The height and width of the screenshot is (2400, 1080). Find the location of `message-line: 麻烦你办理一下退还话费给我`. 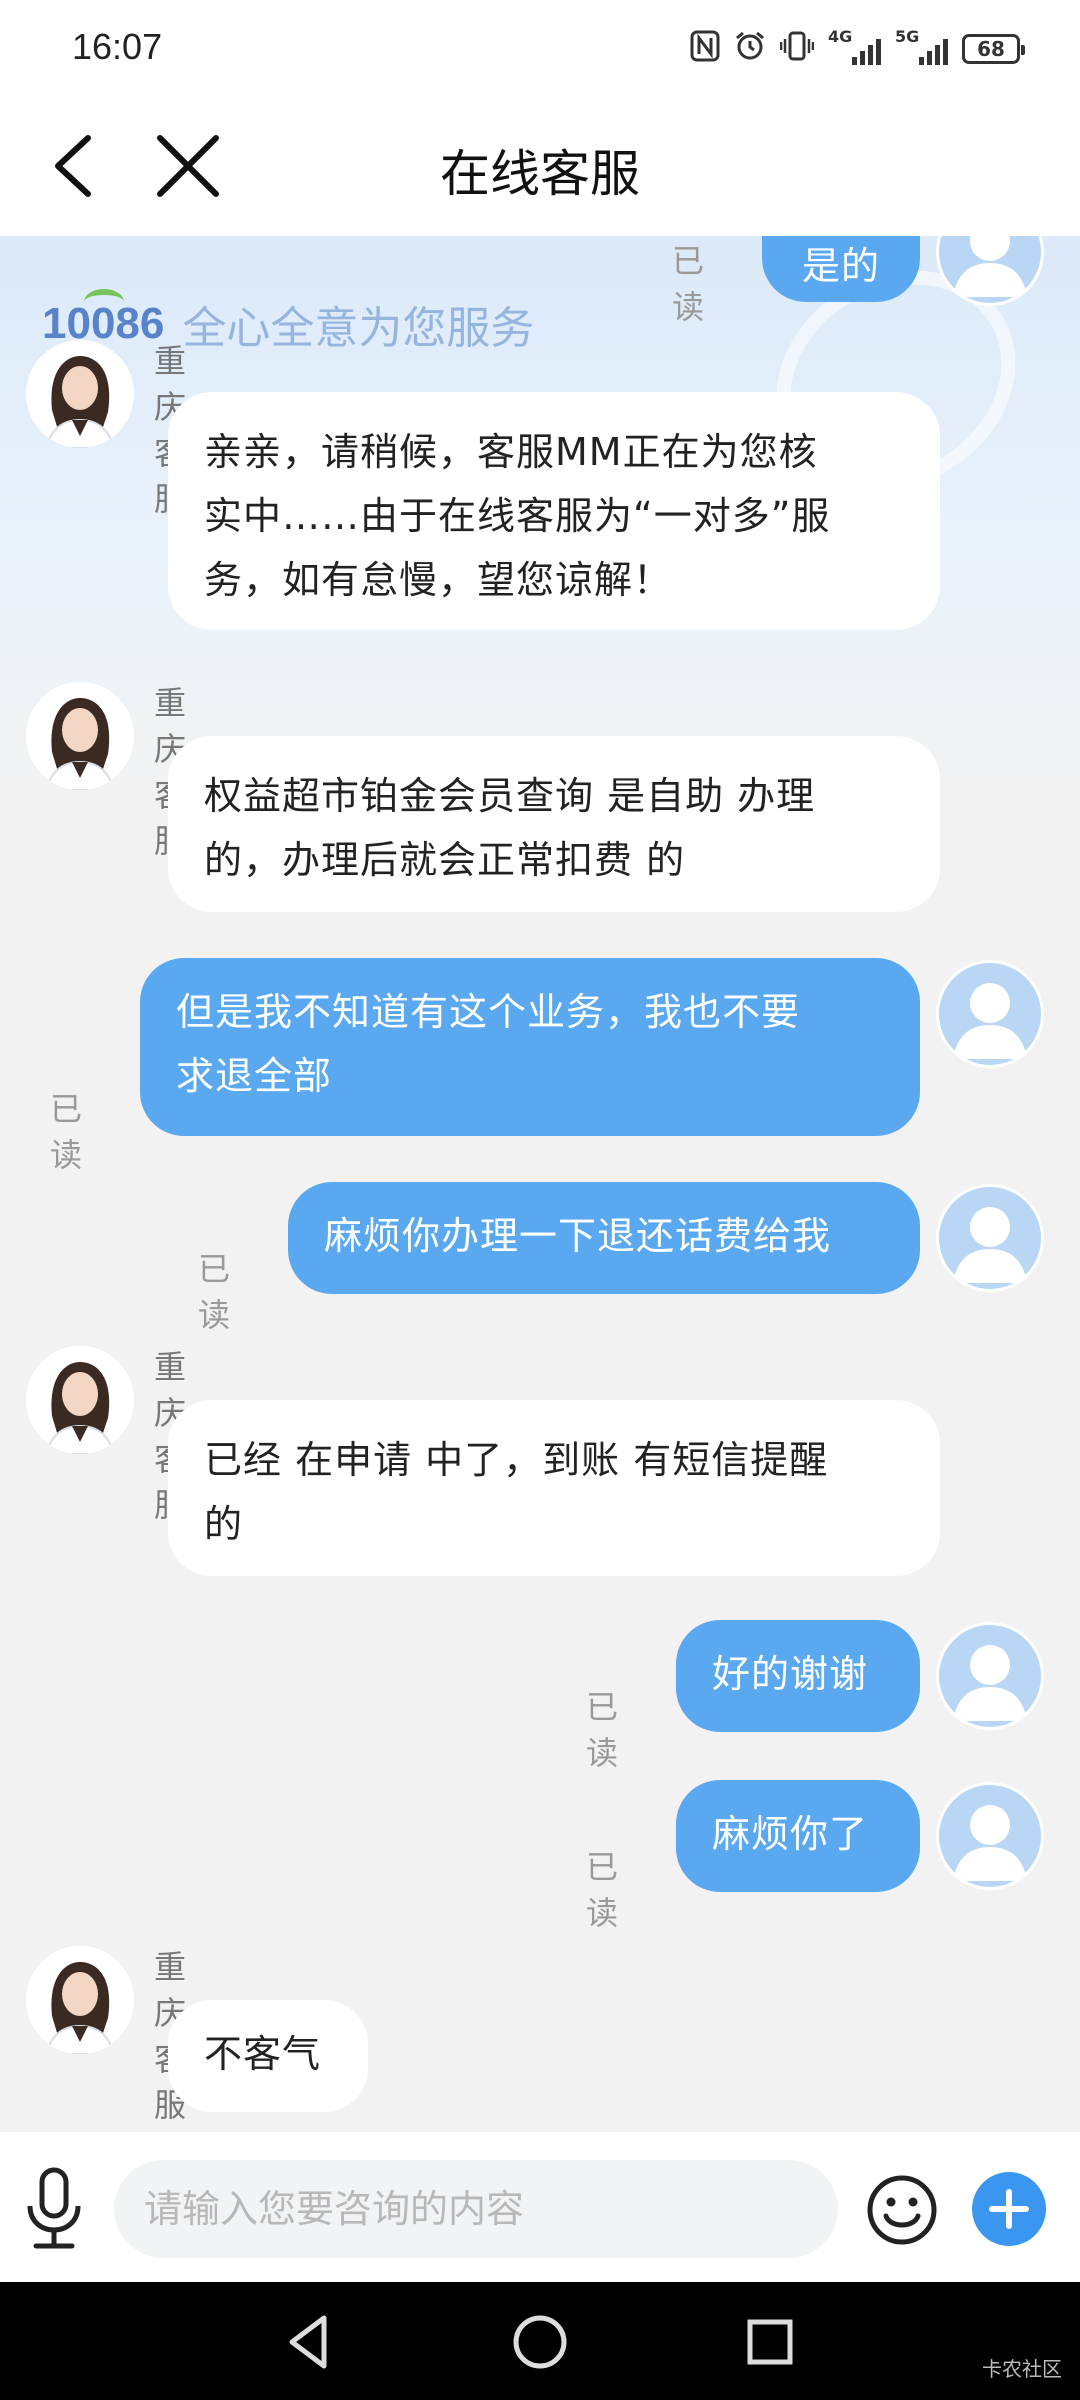

message-line: 麻烦你办理一下退还话费给我 is located at coordinates (578, 1236).